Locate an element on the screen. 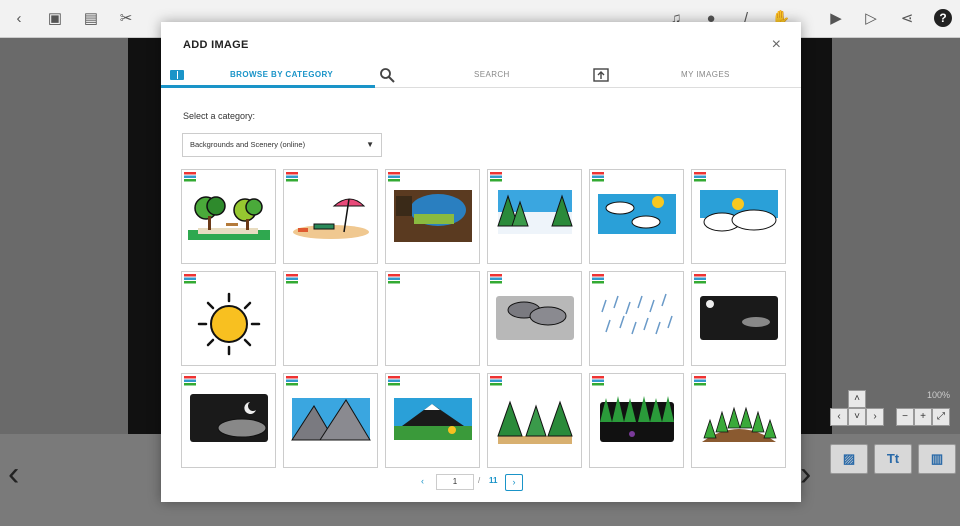 Image resolution: width=960 pixels, height=526 pixels. mountain-meadow-image is located at coordinates (433, 419).